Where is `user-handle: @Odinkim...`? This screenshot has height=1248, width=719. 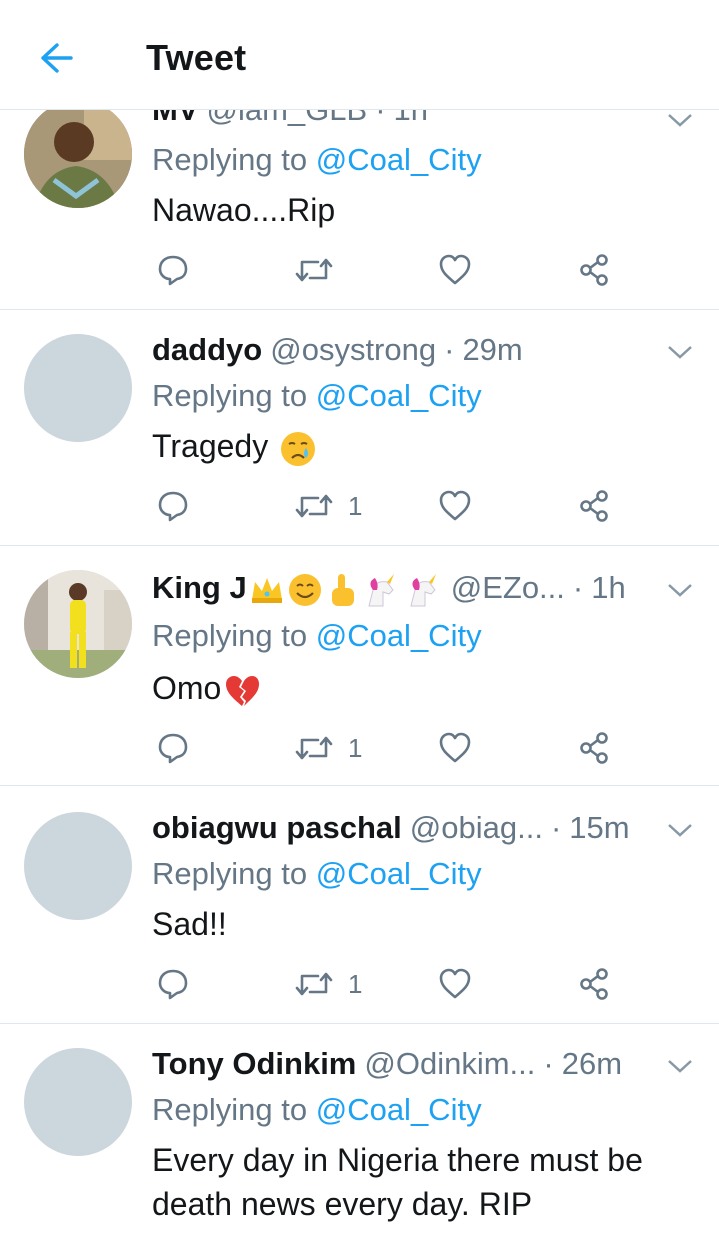 user-handle: @Odinkim... is located at coordinates (449, 1064).